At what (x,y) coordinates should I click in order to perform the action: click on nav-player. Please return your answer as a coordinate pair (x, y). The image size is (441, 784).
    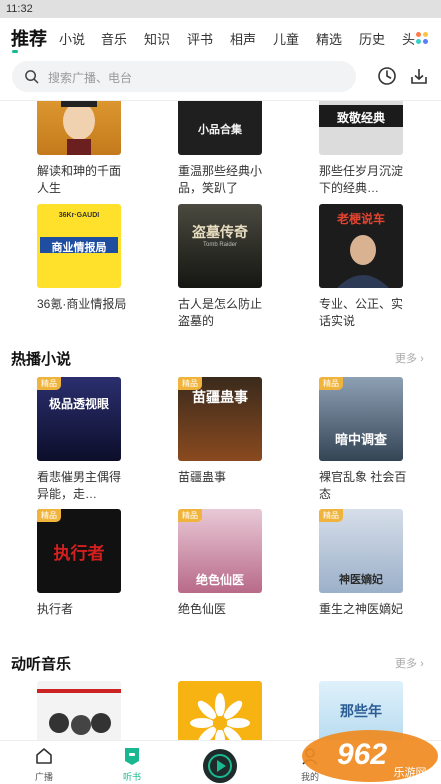
    Looking at the image, I should click on (220, 762).